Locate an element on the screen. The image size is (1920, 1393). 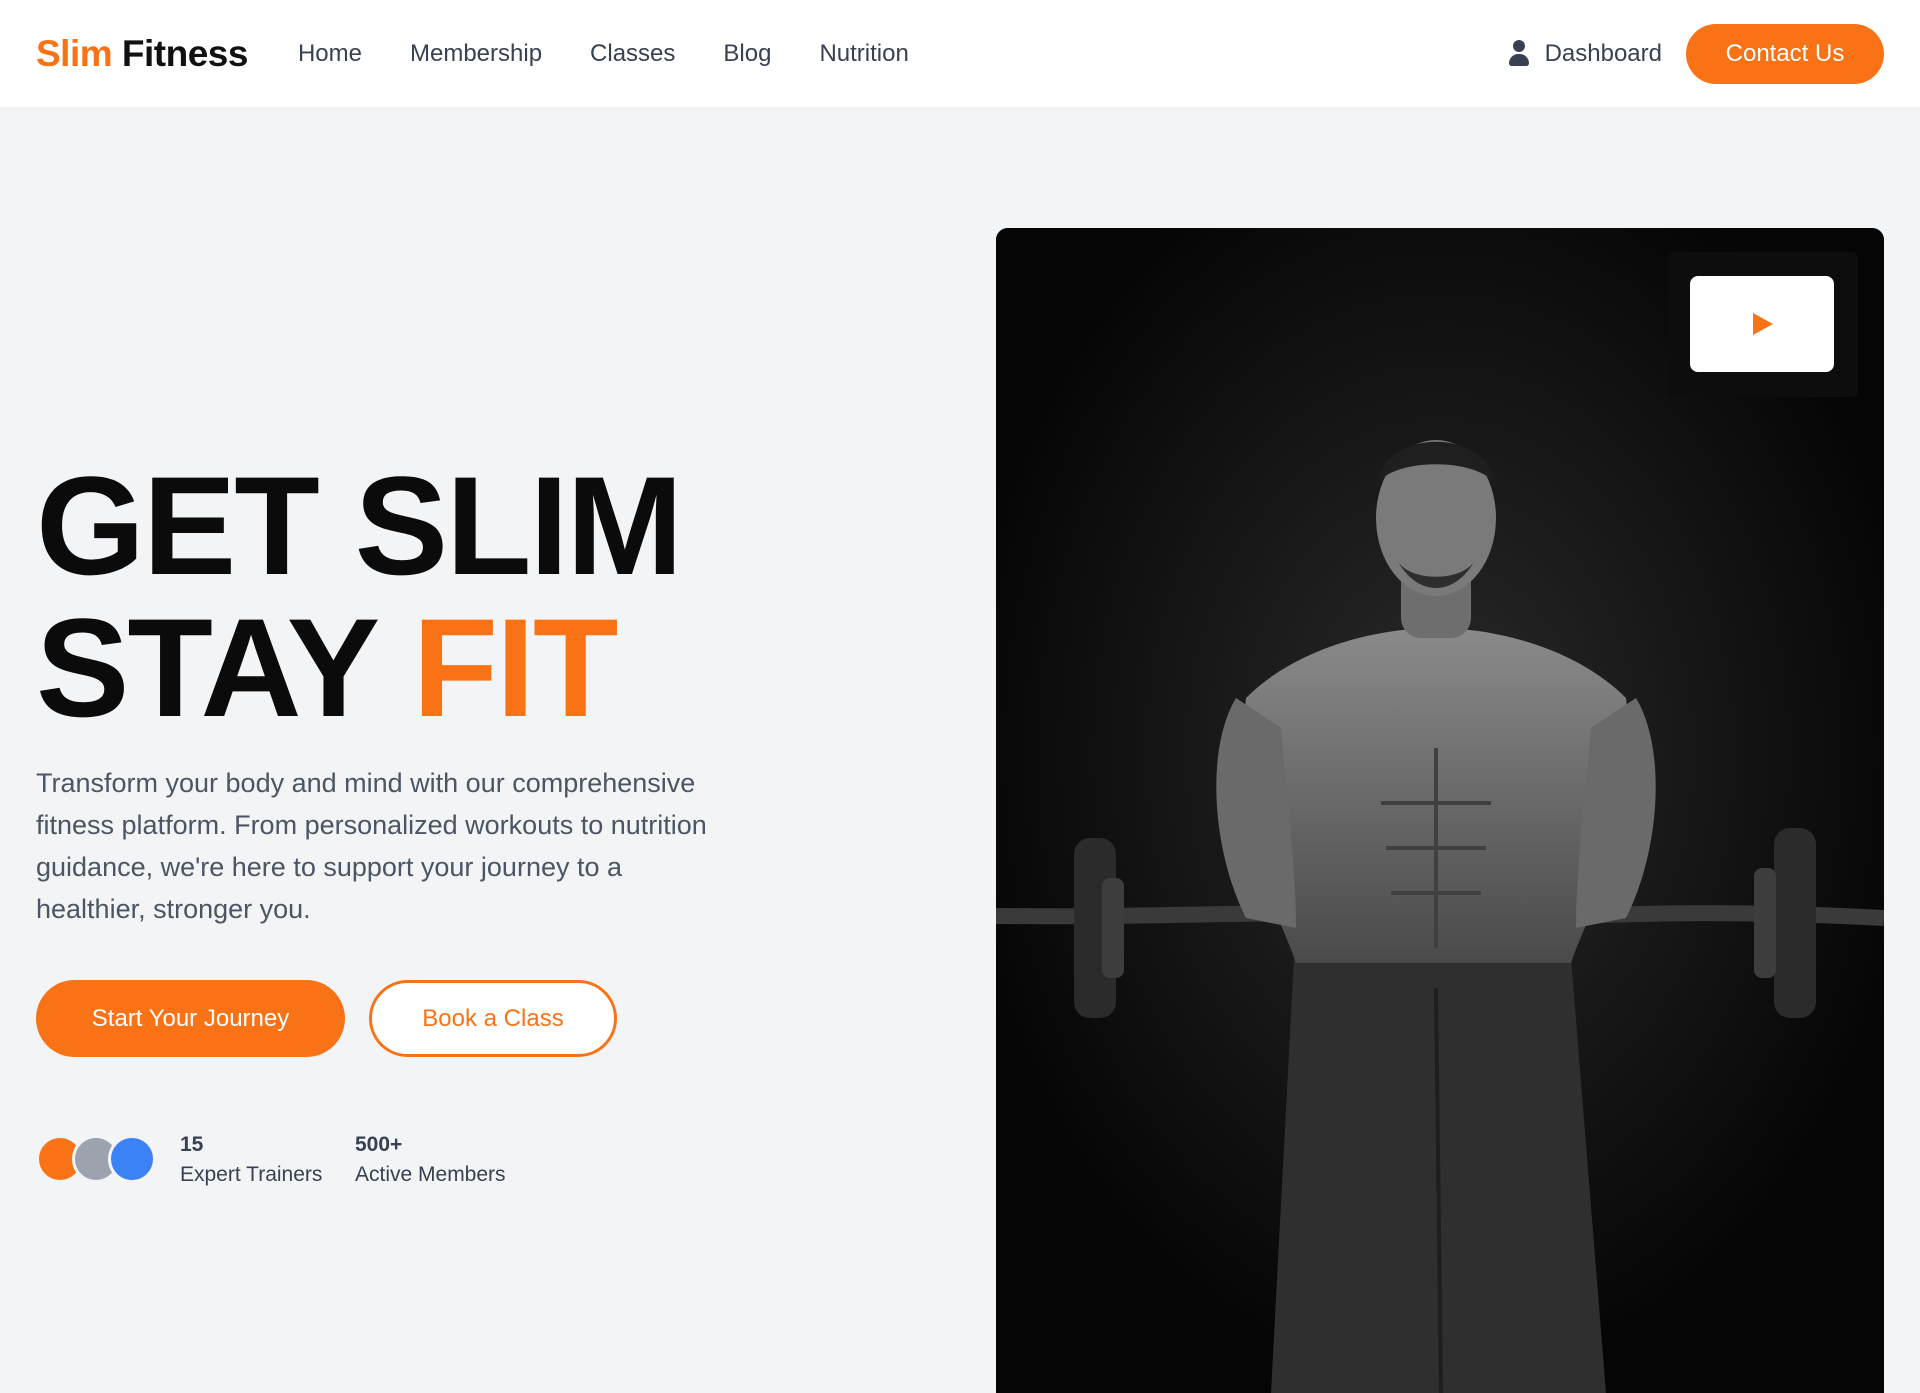
main-nav: Home Membership Classes Blog Nutrition is located at coordinates (603, 54).